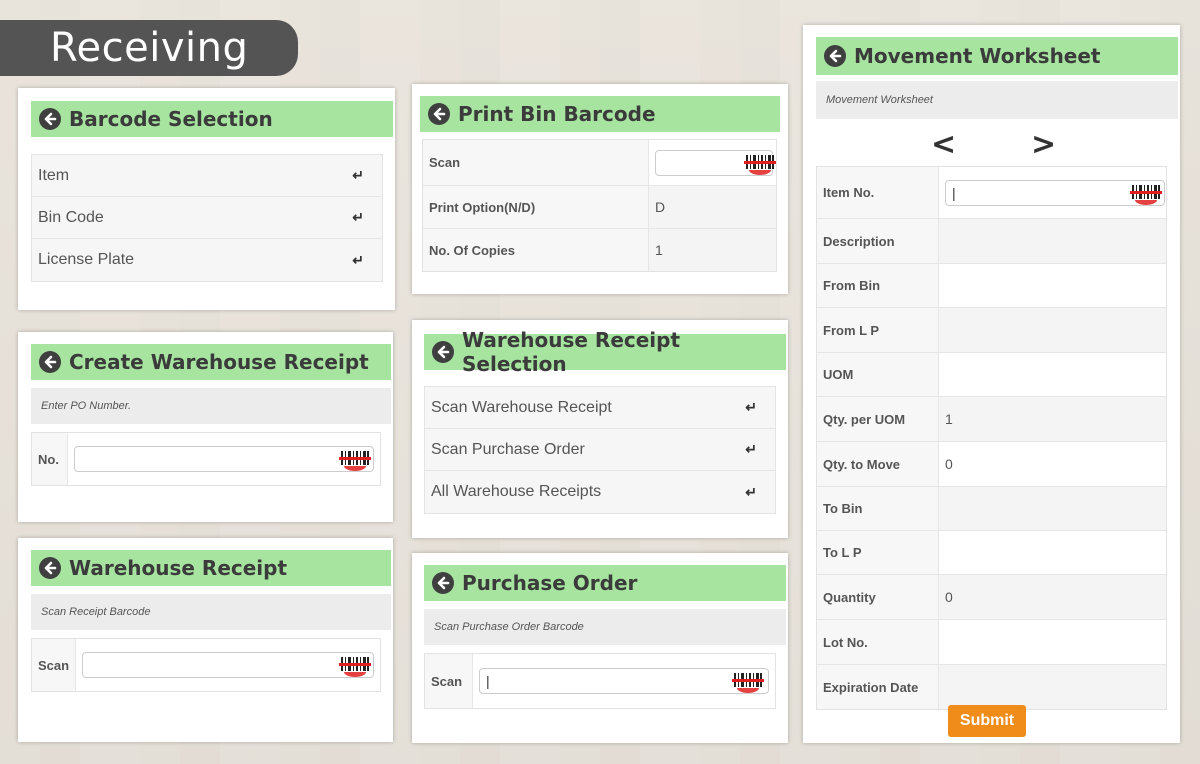 The height and width of the screenshot is (764, 1200). I want to click on menu-item-label: Scan Warehouse Receipt, so click(521, 407).